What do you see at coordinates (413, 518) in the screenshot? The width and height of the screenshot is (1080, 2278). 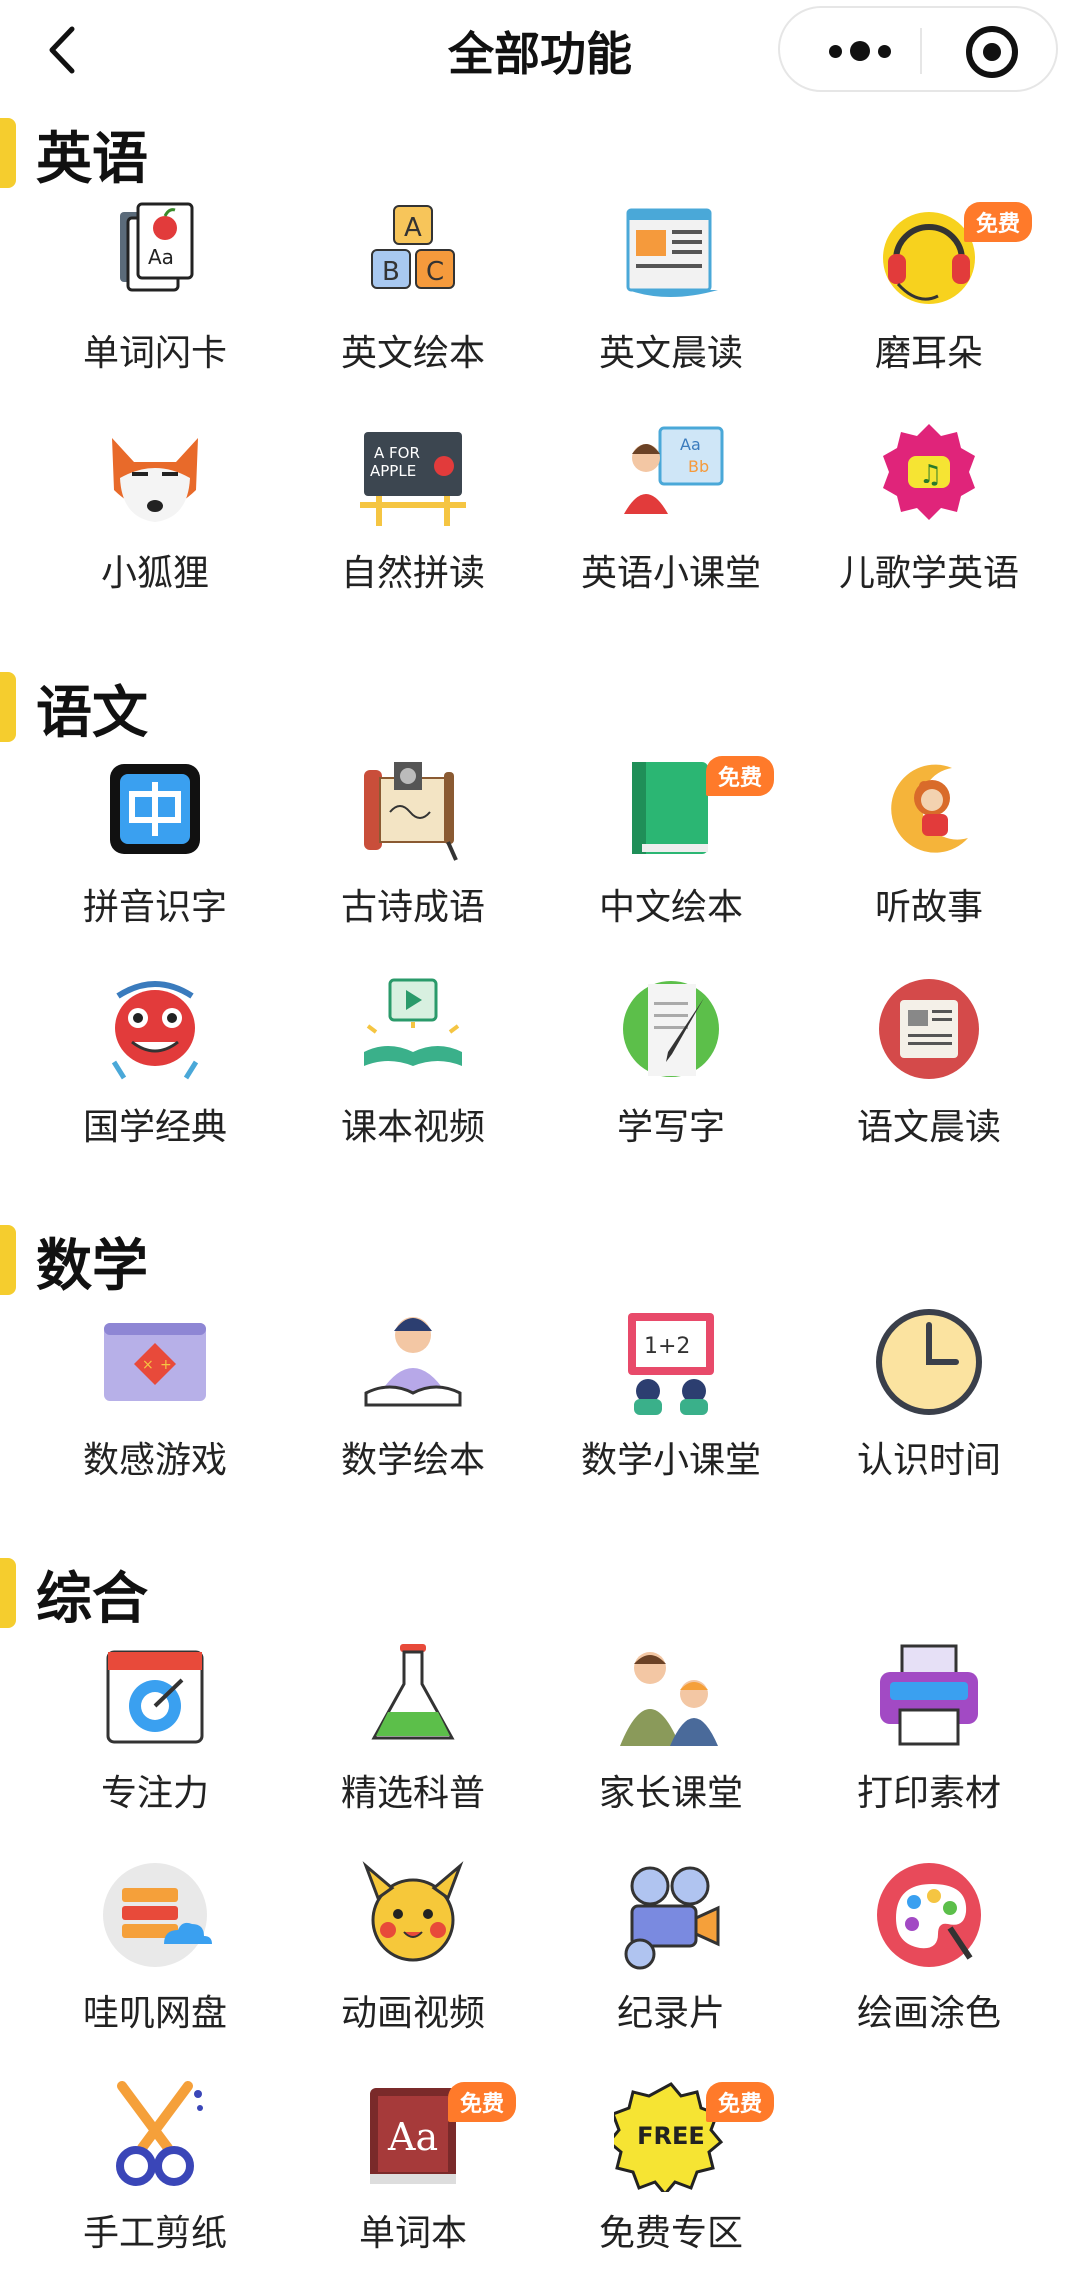 I see `feature-item: A FOR APPLE 自然拼读` at bounding box center [413, 518].